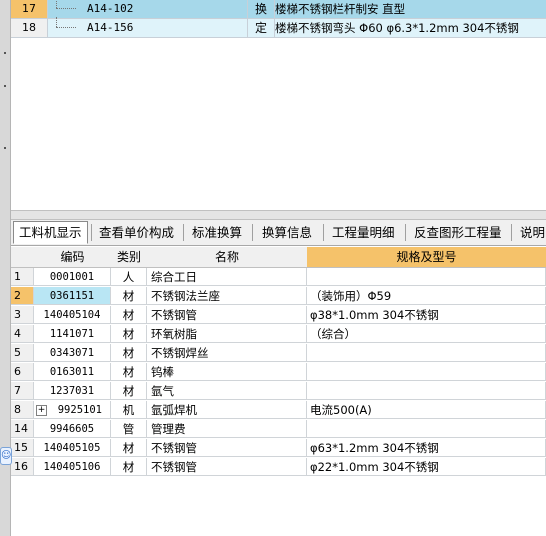 The height and width of the screenshot is (536, 546). I want to click on row-number: 3, so click(22, 315).